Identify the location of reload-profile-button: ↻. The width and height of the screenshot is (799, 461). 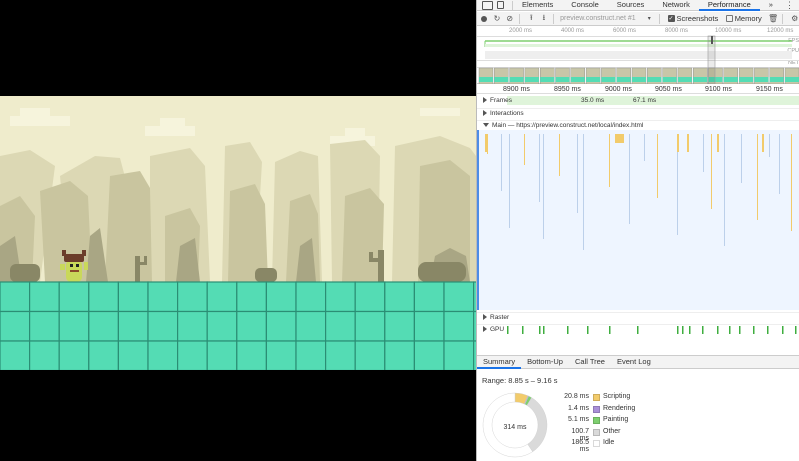
(497, 19).